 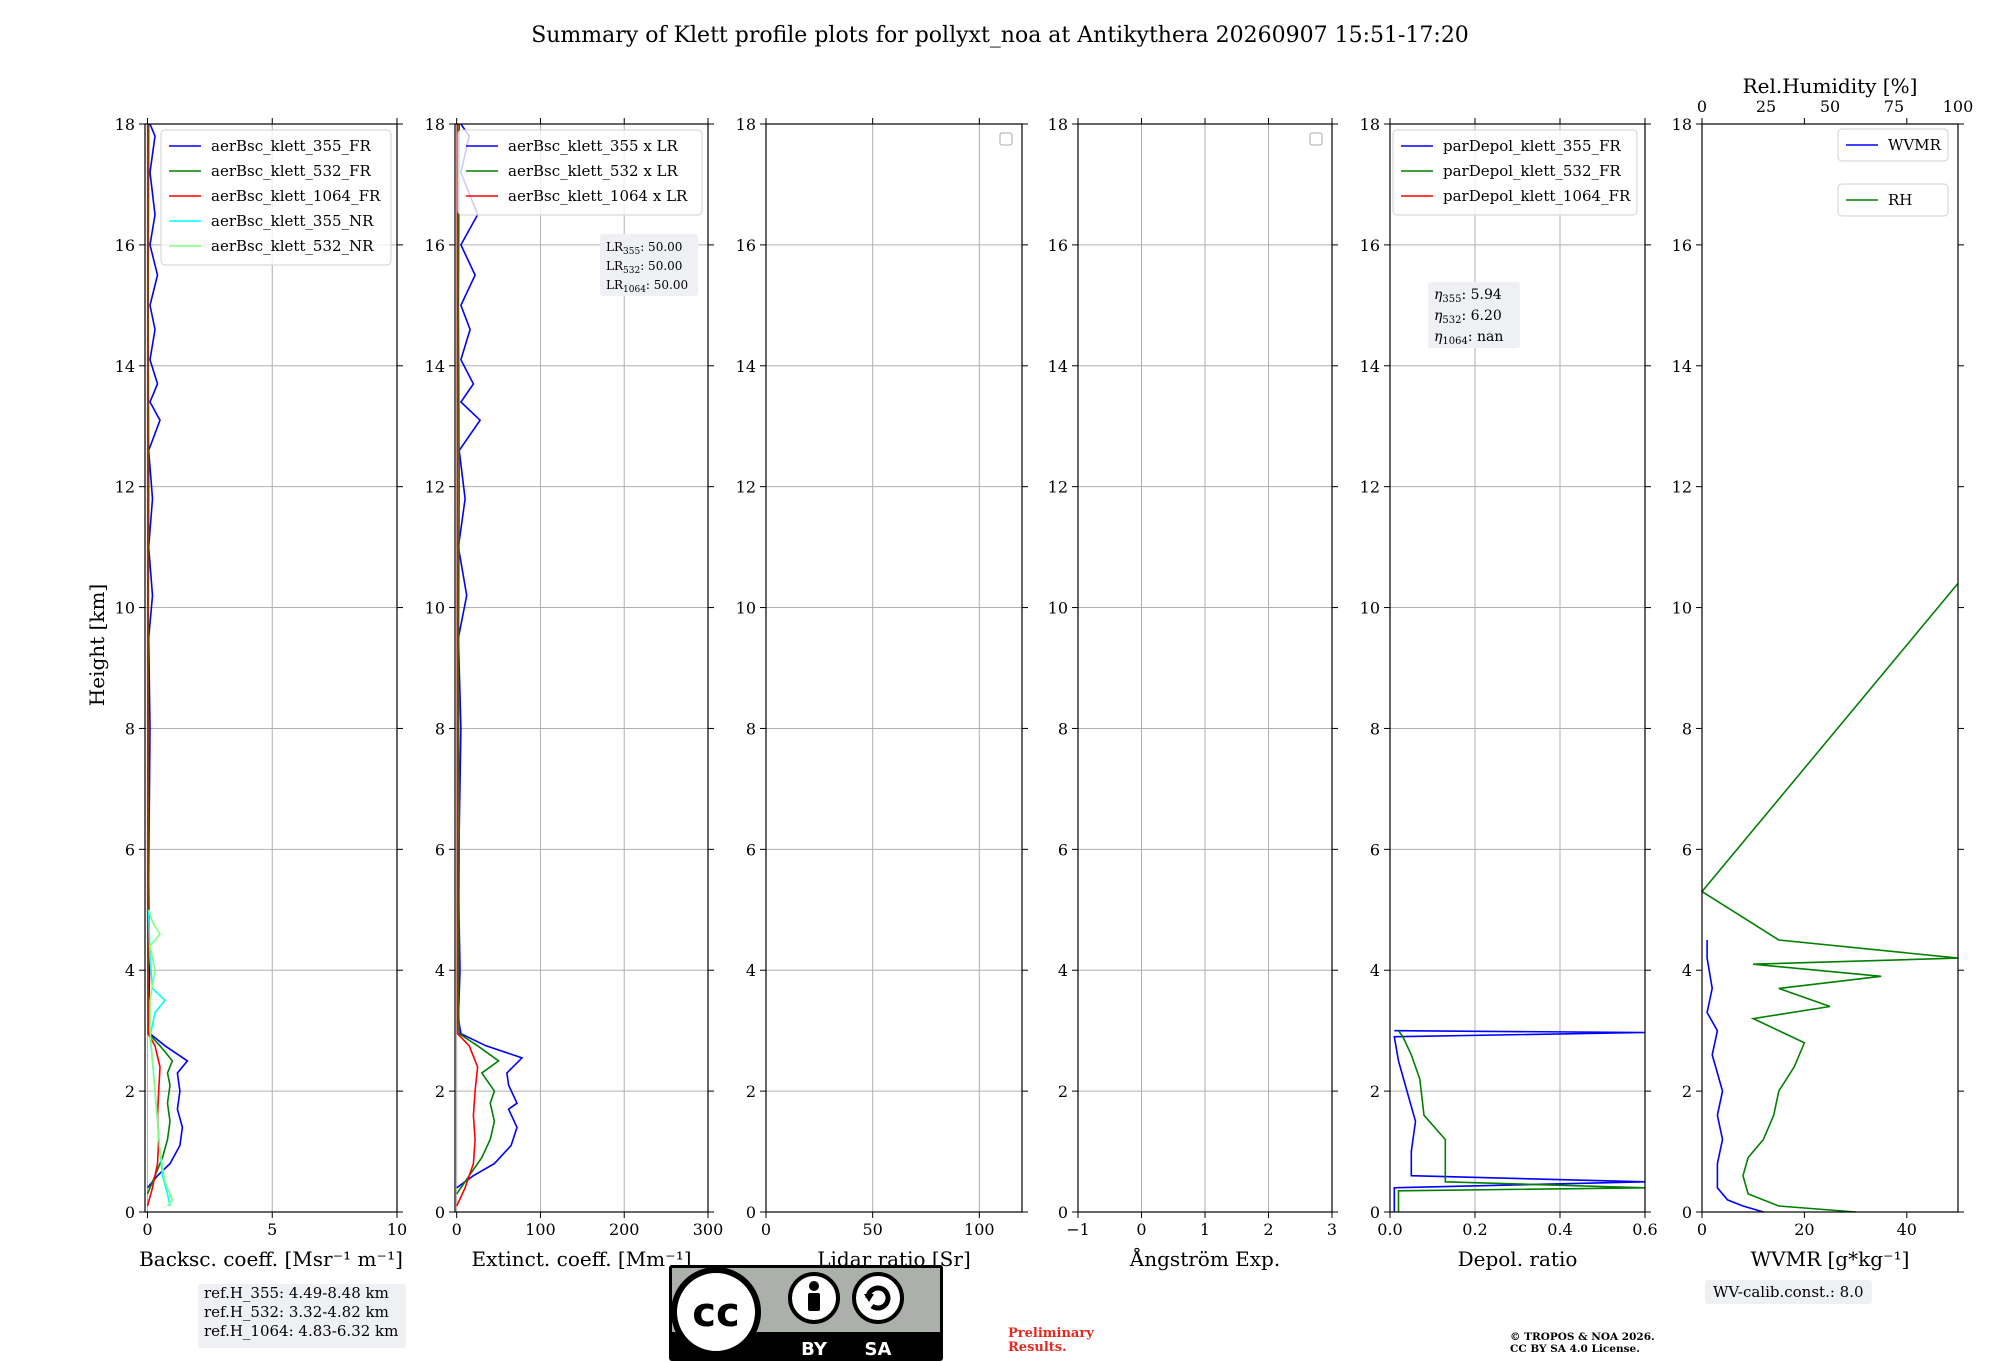 What do you see at coordinates (296, 1312) in the screenshot?
I see `ref-height-532: ref.H_532: 3.32-4.82 km` at bounding box center [296, 1312].